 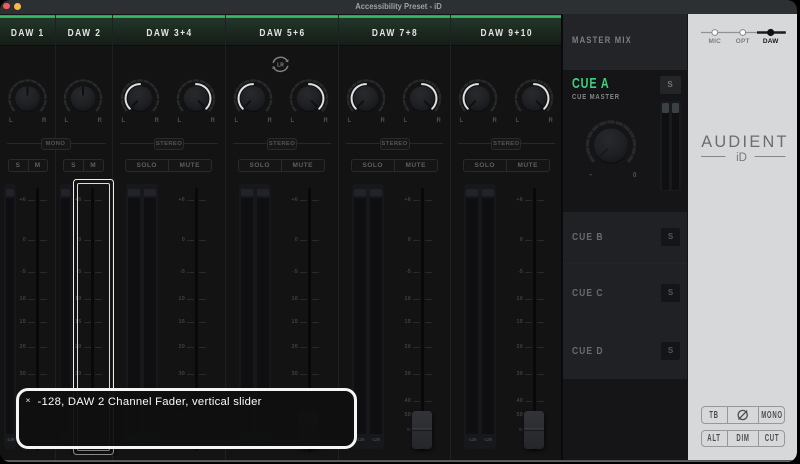 What do you see at coordinates (742, 41) in the screenshot?
I see `svg-text: OPT` at bounding box center [742, 41].